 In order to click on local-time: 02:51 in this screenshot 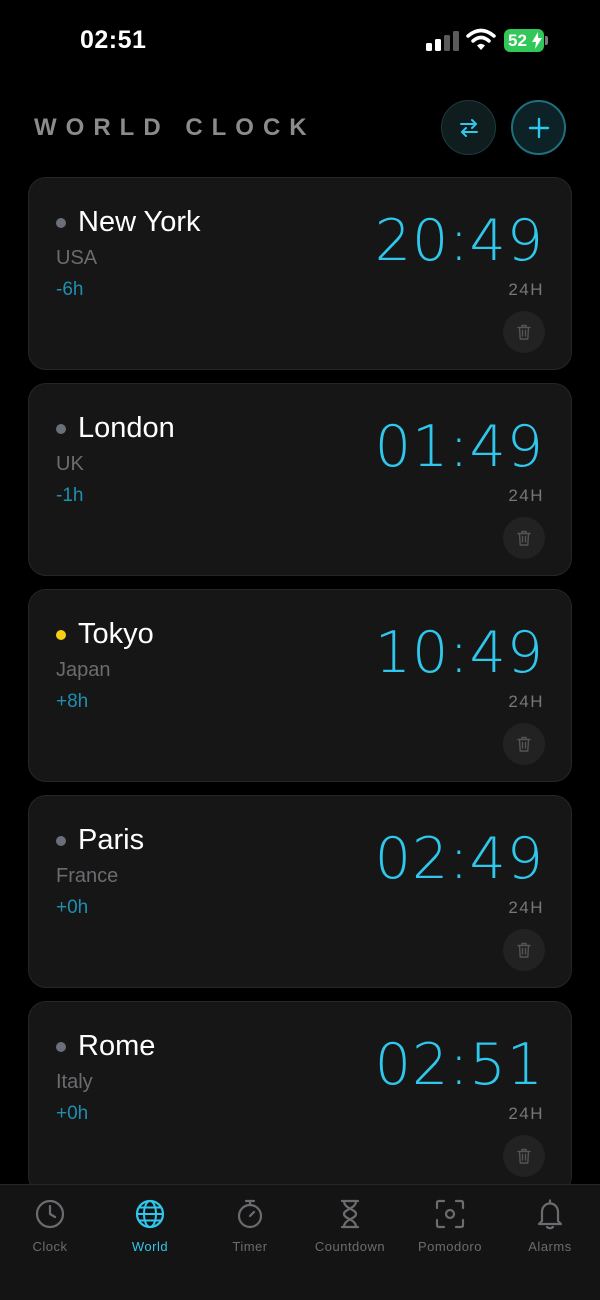, I will do `click(459, 1065)`.